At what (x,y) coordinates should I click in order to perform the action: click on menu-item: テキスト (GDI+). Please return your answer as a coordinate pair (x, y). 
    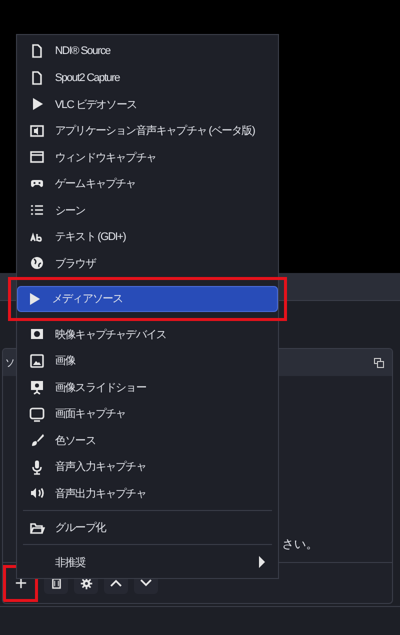
    Looking at the image, I should click on (147, 237).